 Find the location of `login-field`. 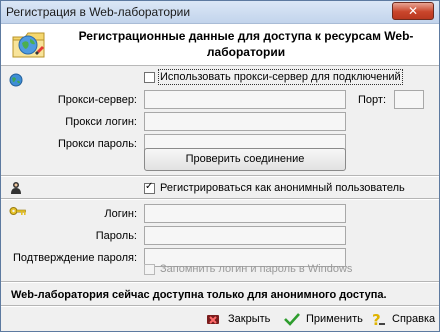

login-field is located at coordinates (245, 213).